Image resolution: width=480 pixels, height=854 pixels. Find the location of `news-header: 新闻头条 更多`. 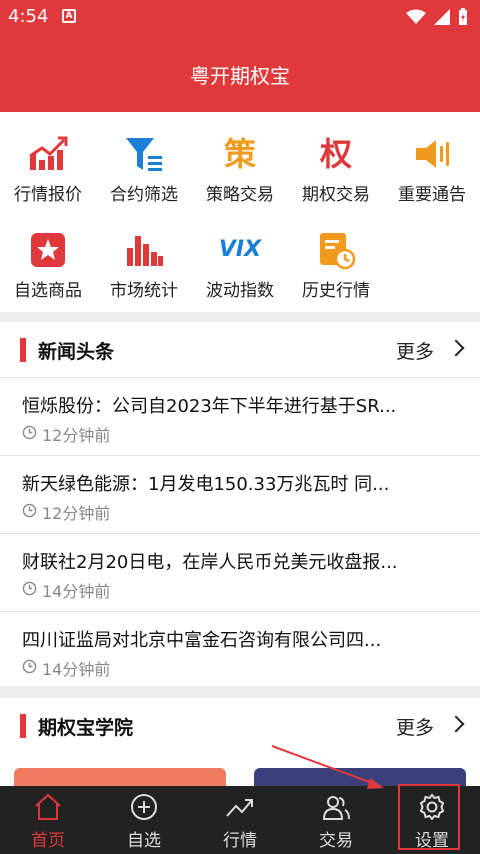

news-header: 新闻头条 更多 is located at coordinates (240, 350).